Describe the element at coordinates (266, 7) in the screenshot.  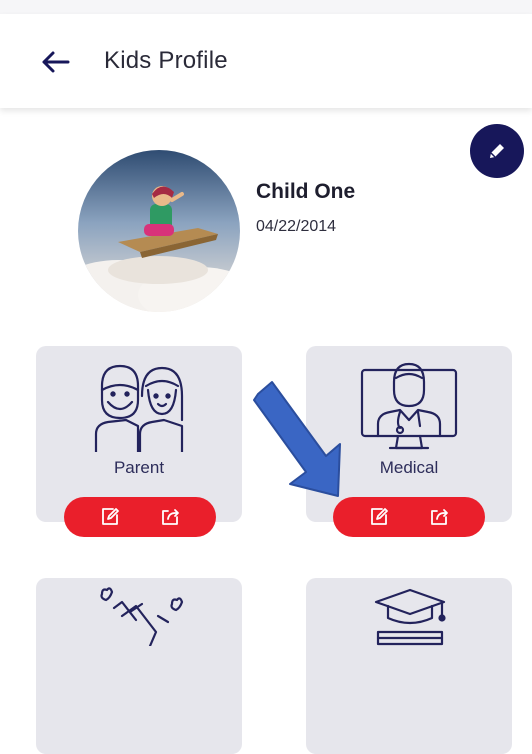
I see `status-strip` at that location.